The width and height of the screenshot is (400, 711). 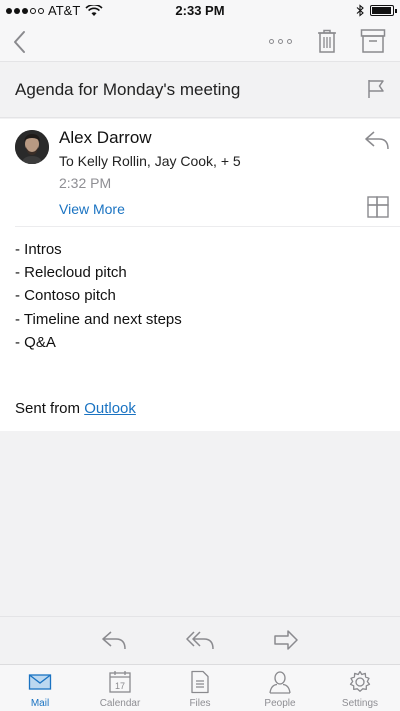 What do you see at coordinates (65, 296) in the screenshot?
I see `body-line: - Contoso pitch` at bounding box center [65, 296].